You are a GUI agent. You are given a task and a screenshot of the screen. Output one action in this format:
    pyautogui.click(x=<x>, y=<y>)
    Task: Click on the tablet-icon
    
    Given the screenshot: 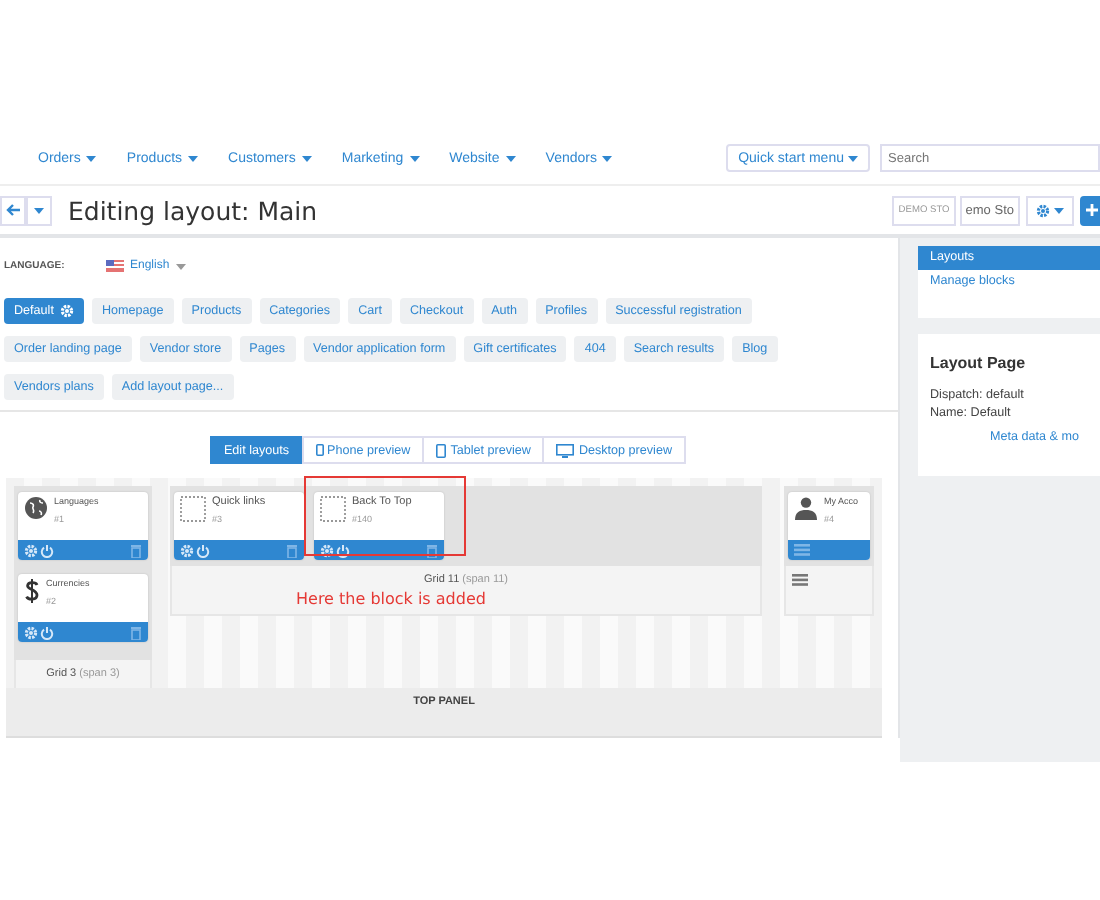 What is the action you would take?
    pyautogui.click(x=441, y=450)
    